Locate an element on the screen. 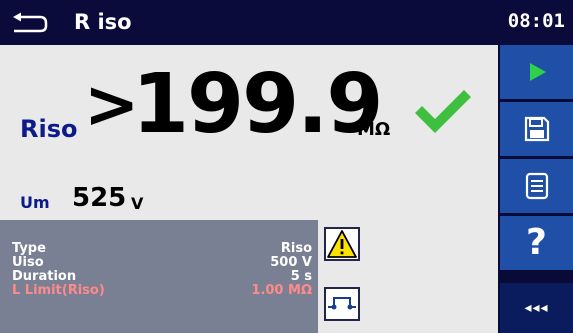 The height and width of the screenshot is (333, 573). param-uiso: Uiso 500 V is located at coordinates (162, 263).